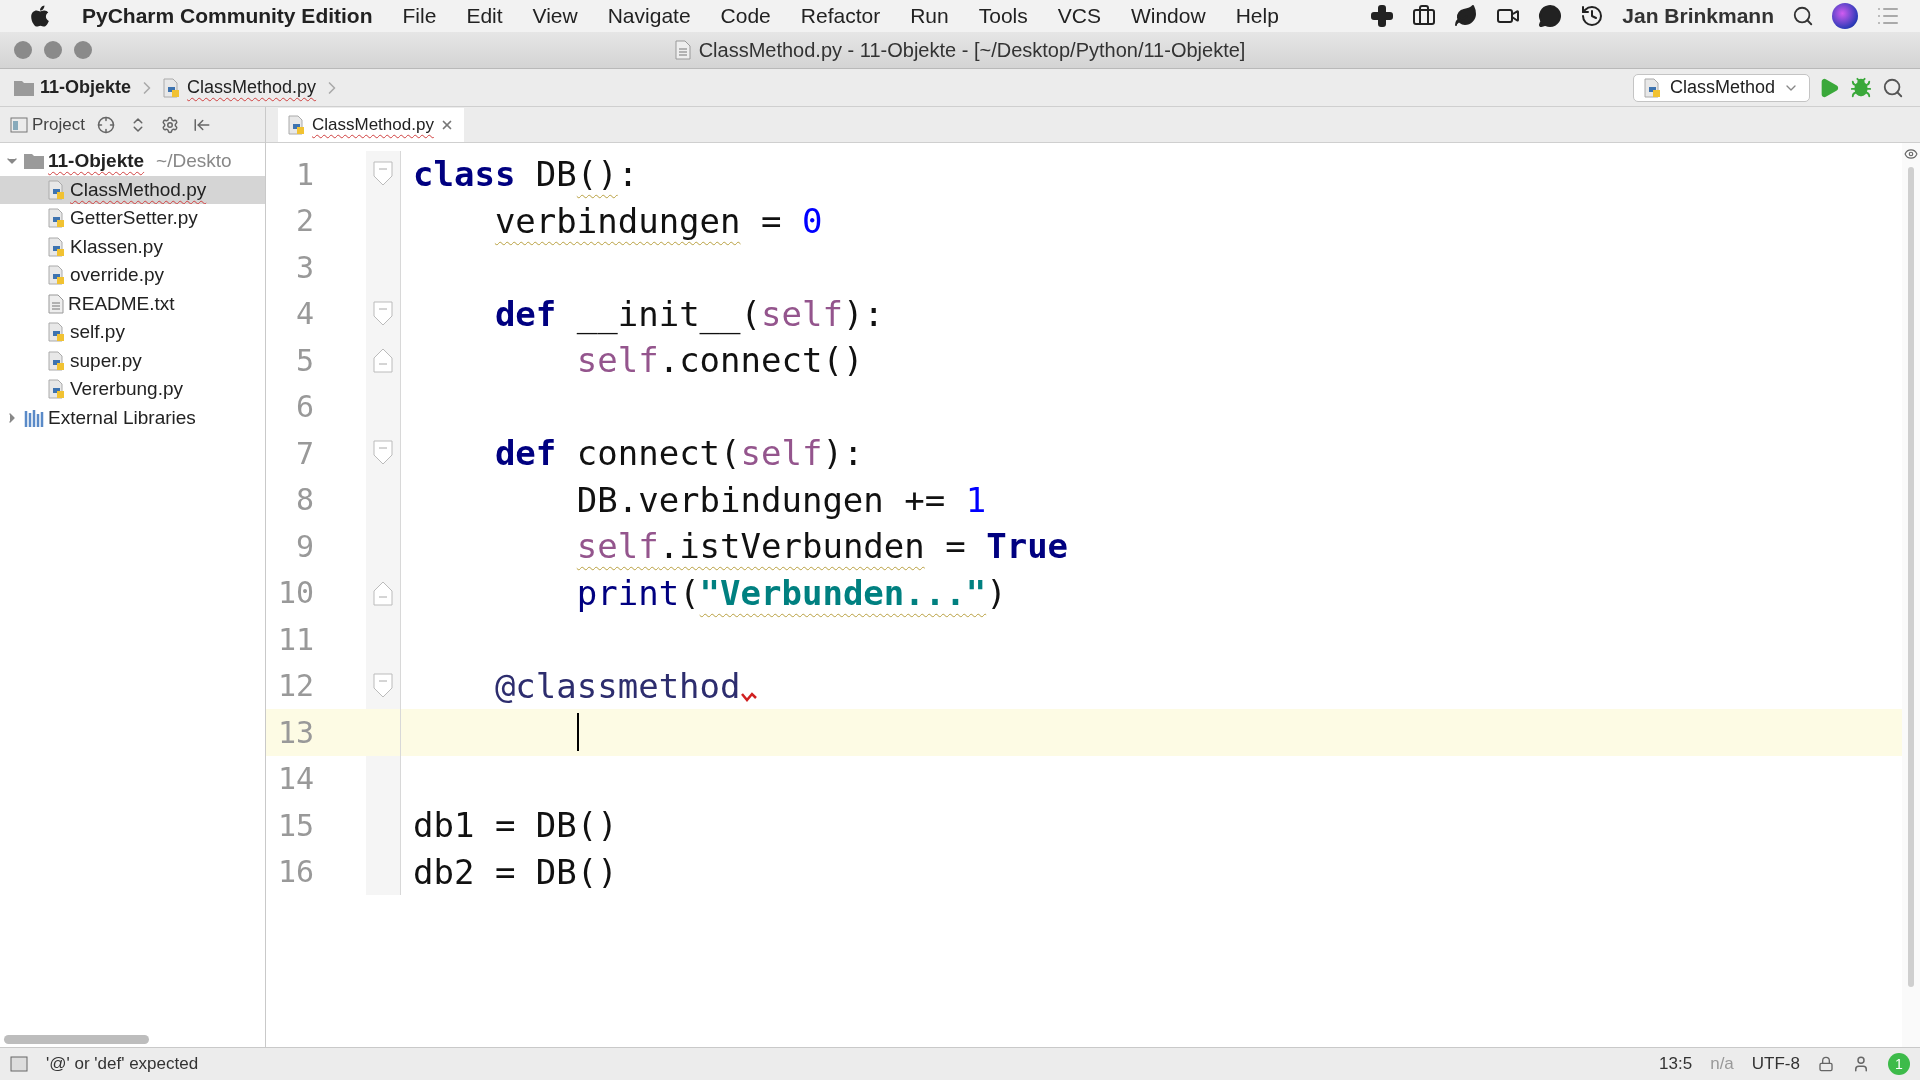 This screenshot has width=1920, height=1080. I want to click on apple-logo-icon, so click(40, 16).